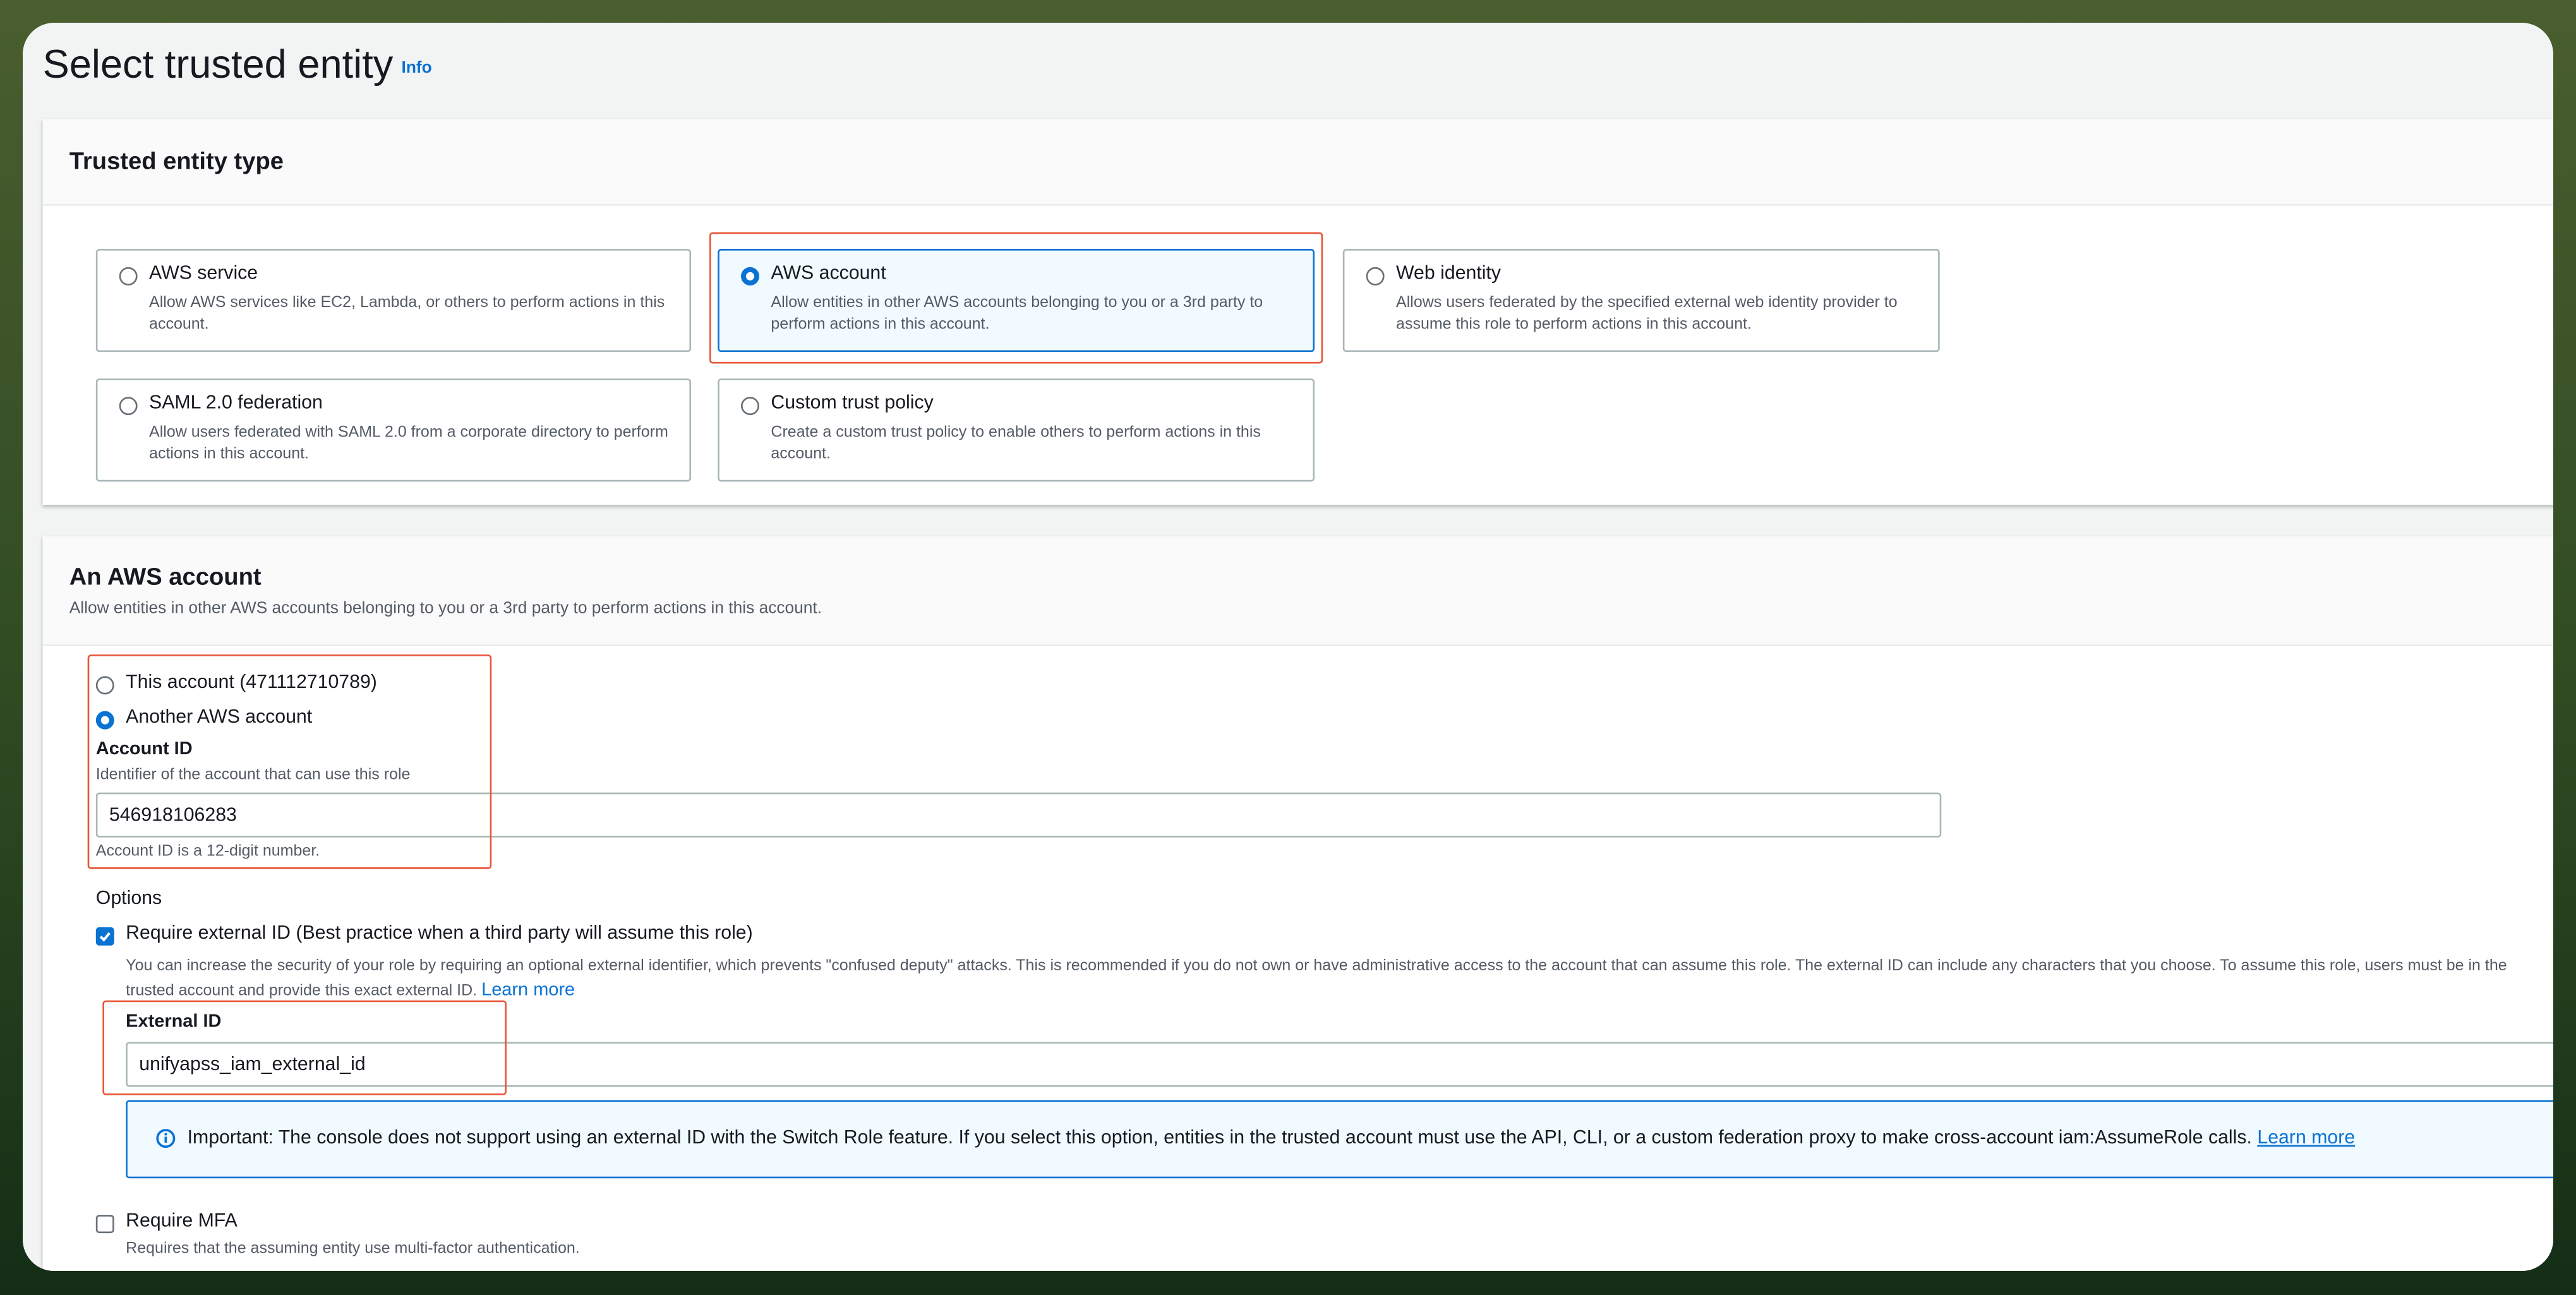  Describe the element at coordinates (829, 273) in the screenshot. I see `tile-title: AWS account` at that location.